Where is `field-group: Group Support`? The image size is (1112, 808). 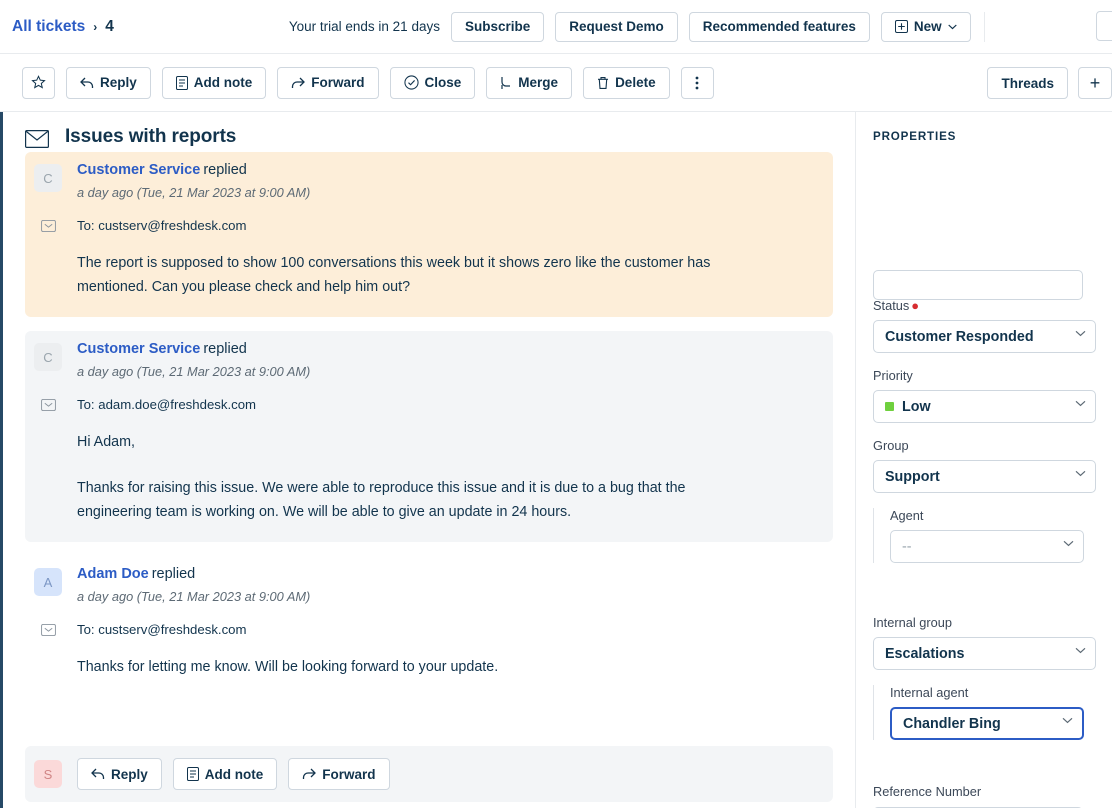 field-group: Group Support is located at coordinates (984, 465).